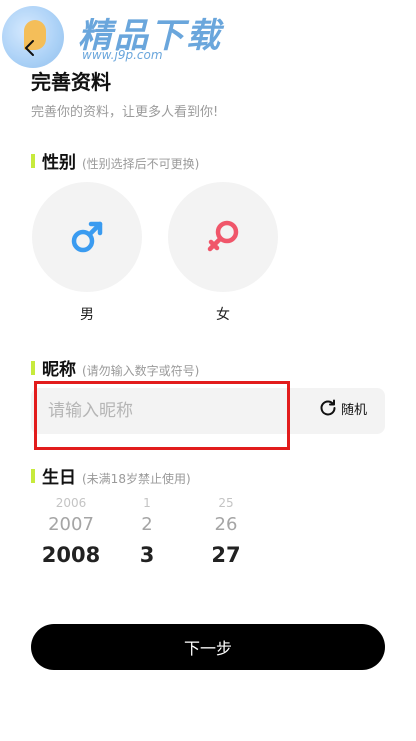  What do you see at coordinates (71, 503) in the screenshot?
I see `picker-item: 2006` at bounding box center [71, 503].